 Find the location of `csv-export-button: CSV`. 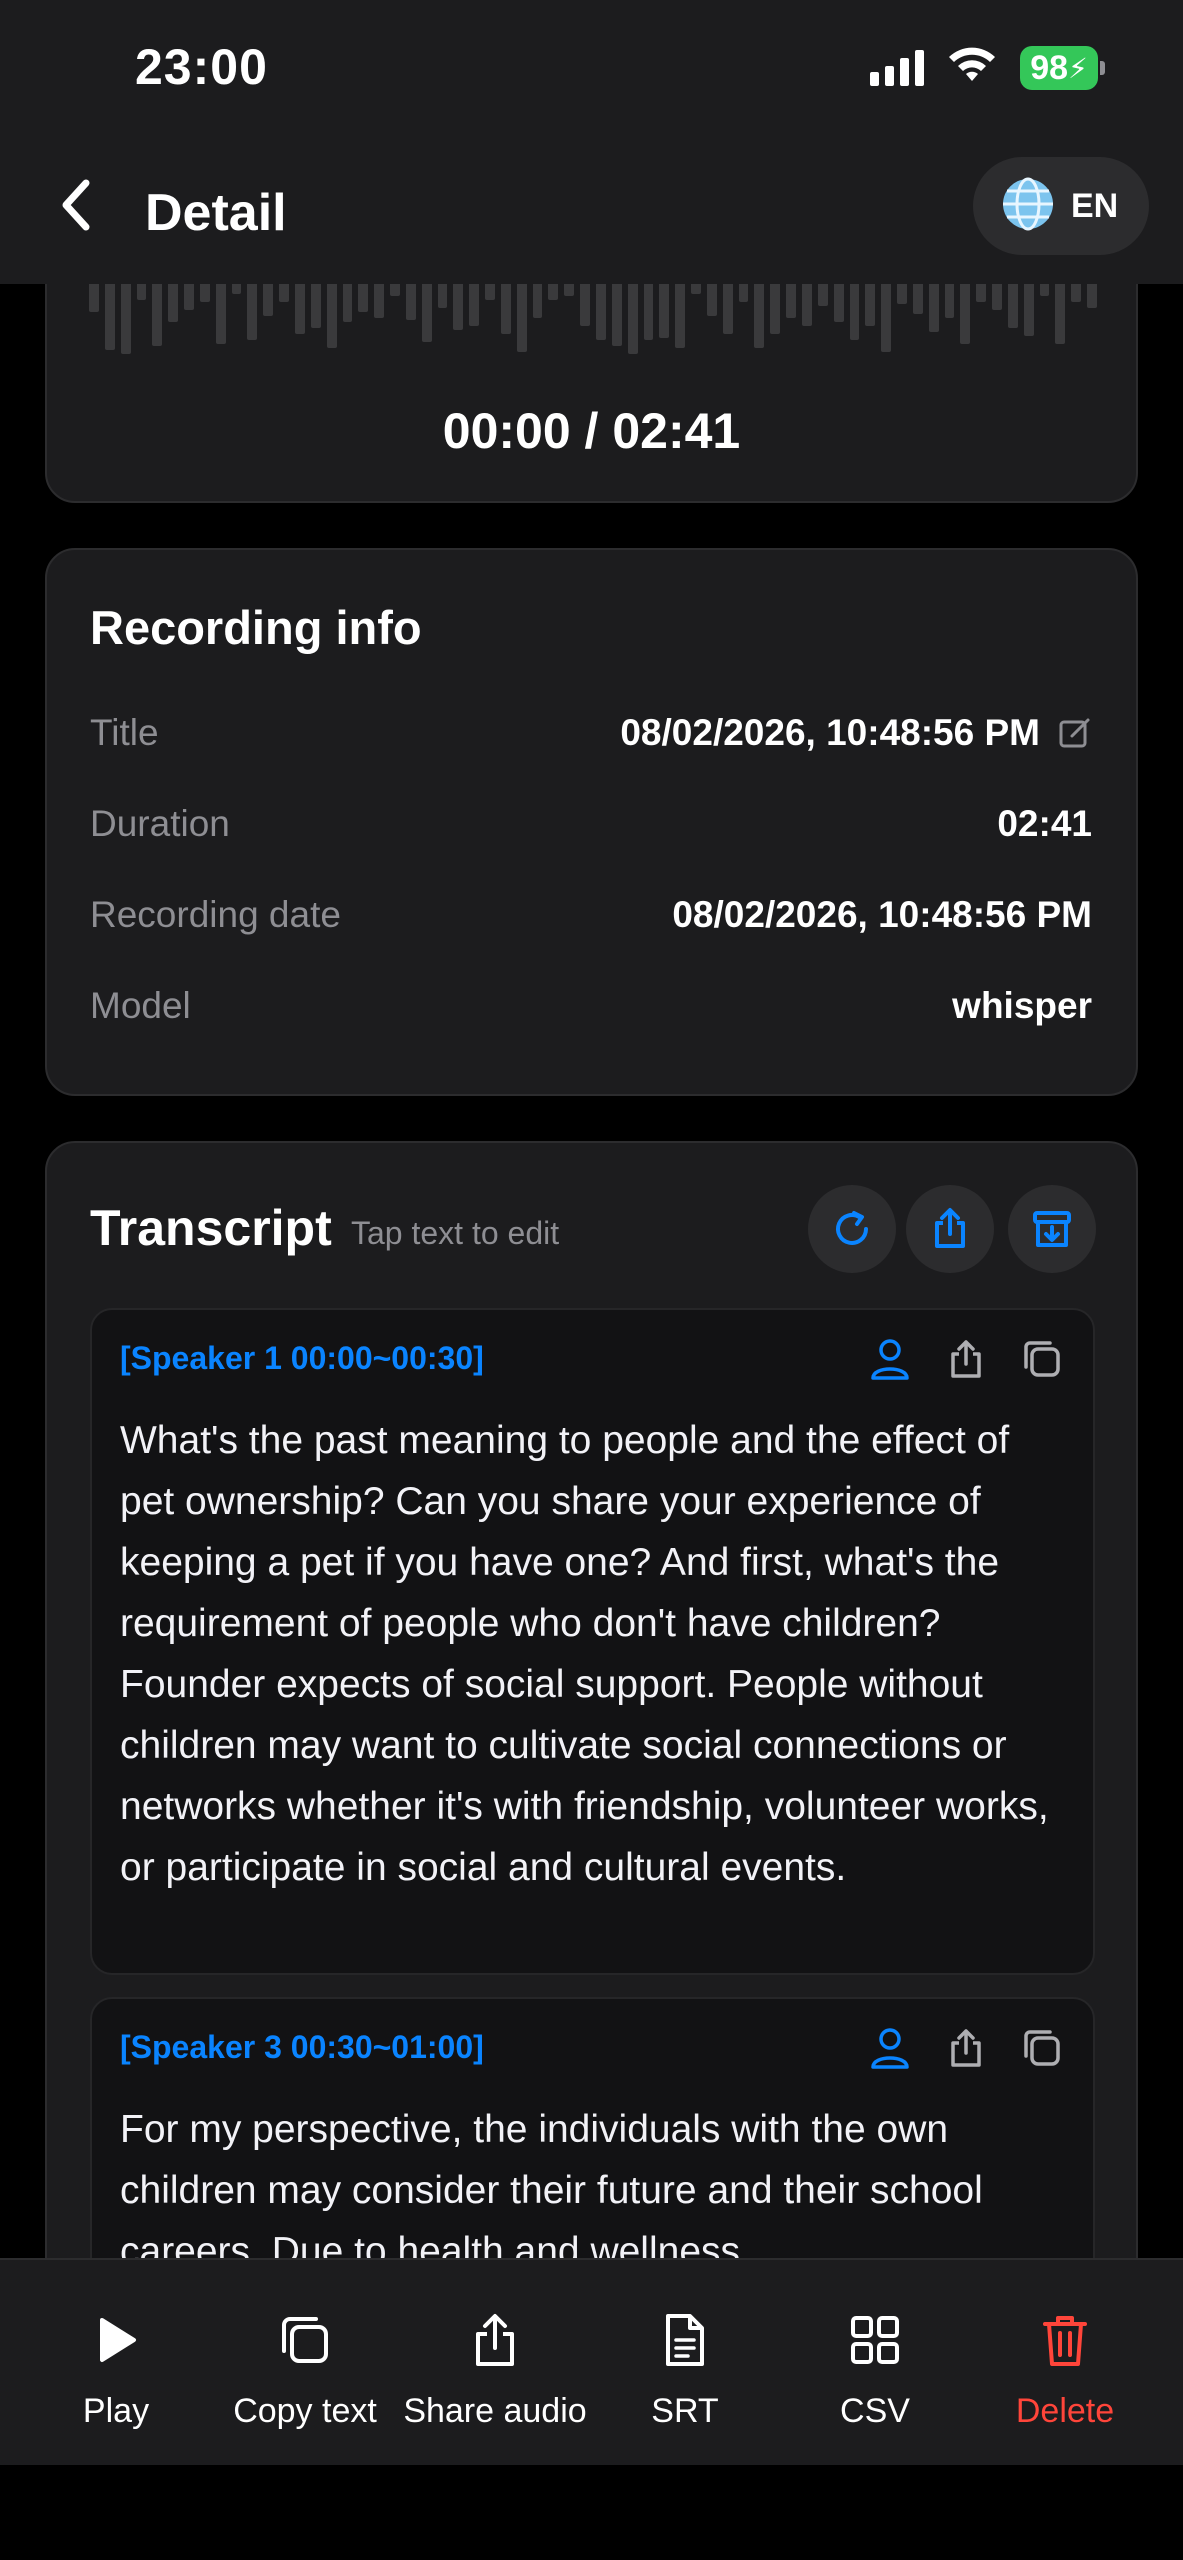

csv-export-button: CSV is located at coordinates (875, 2370).